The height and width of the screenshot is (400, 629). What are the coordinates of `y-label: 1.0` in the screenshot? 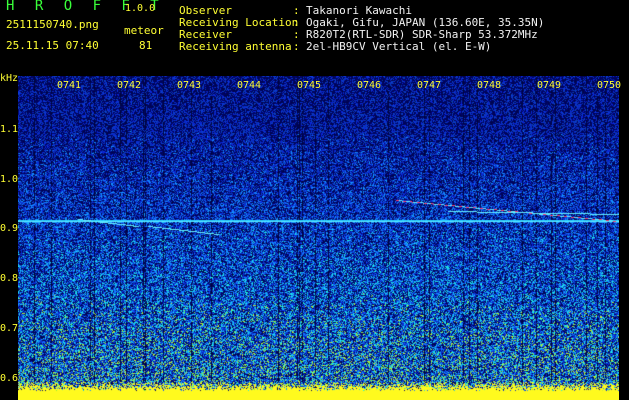 It's located at (9, 179).